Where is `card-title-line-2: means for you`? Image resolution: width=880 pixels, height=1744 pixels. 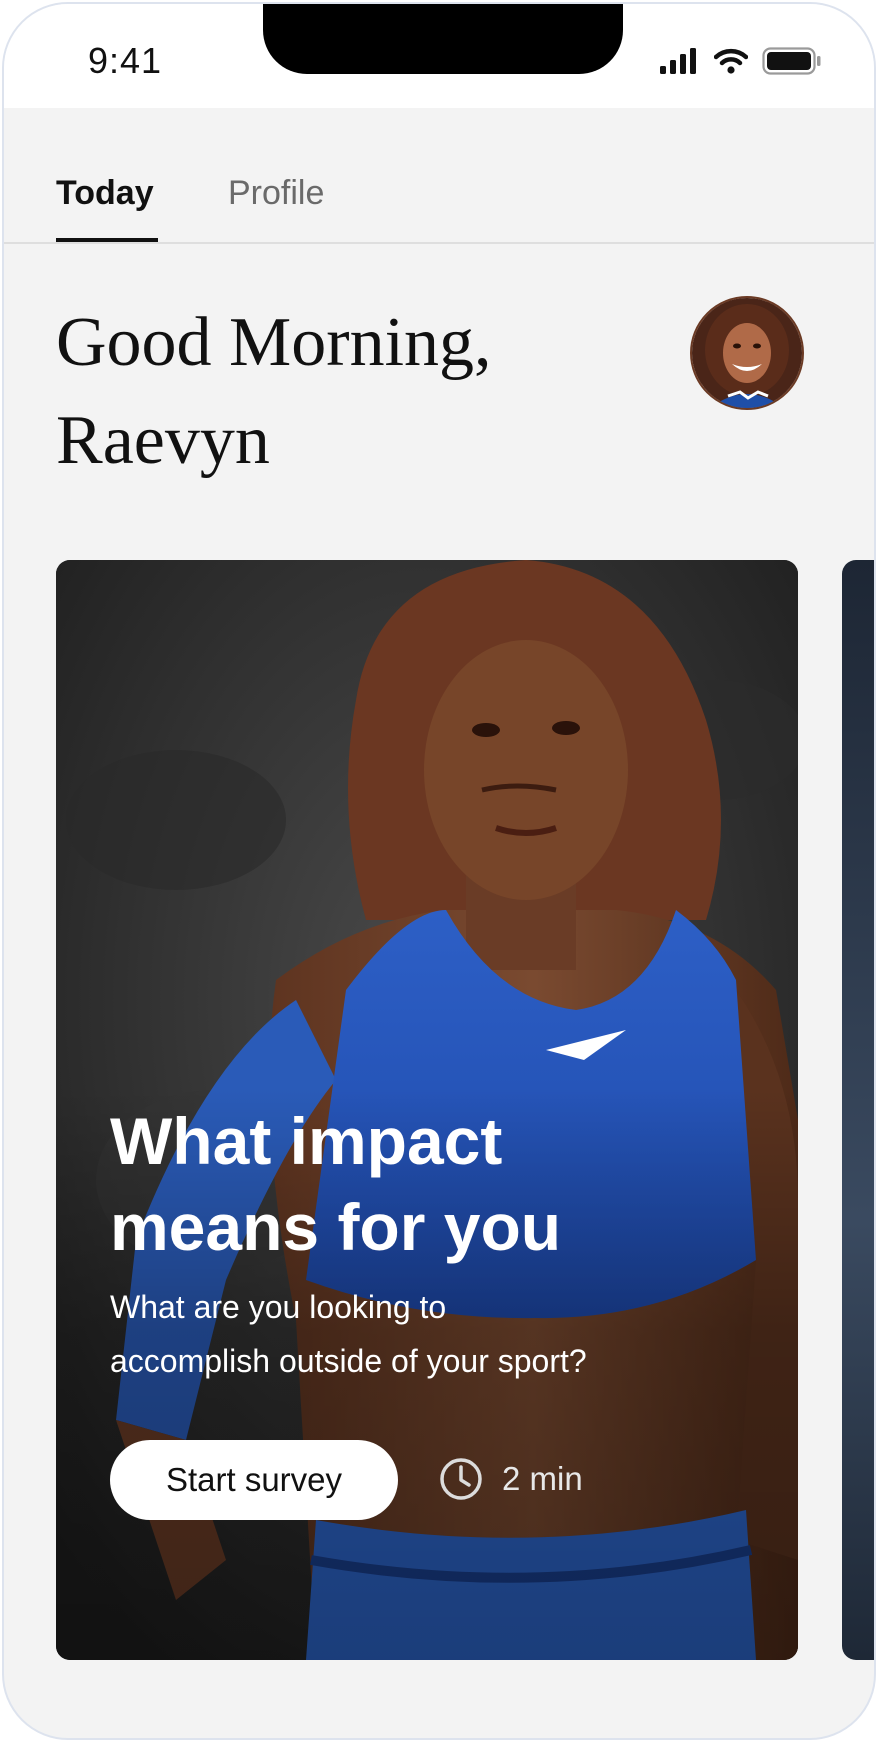 card-title-line-2: means for you is located at coordinates (336, 1227).